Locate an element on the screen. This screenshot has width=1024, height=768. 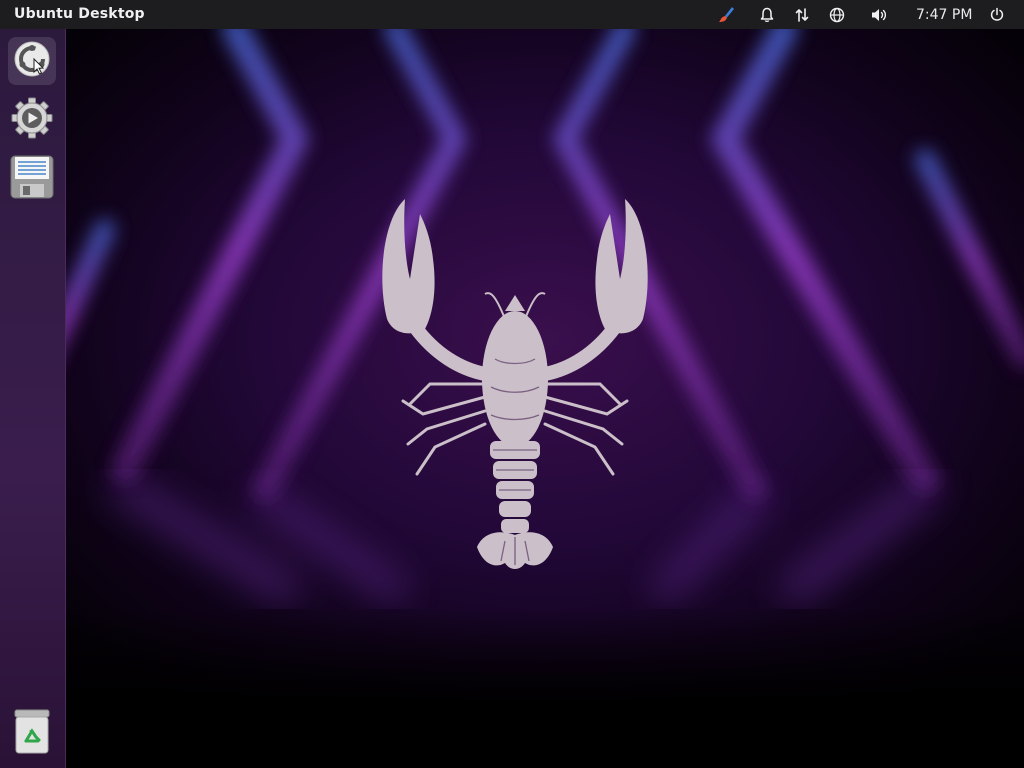
network-transfer-icon is located at coordinates (802, 15).